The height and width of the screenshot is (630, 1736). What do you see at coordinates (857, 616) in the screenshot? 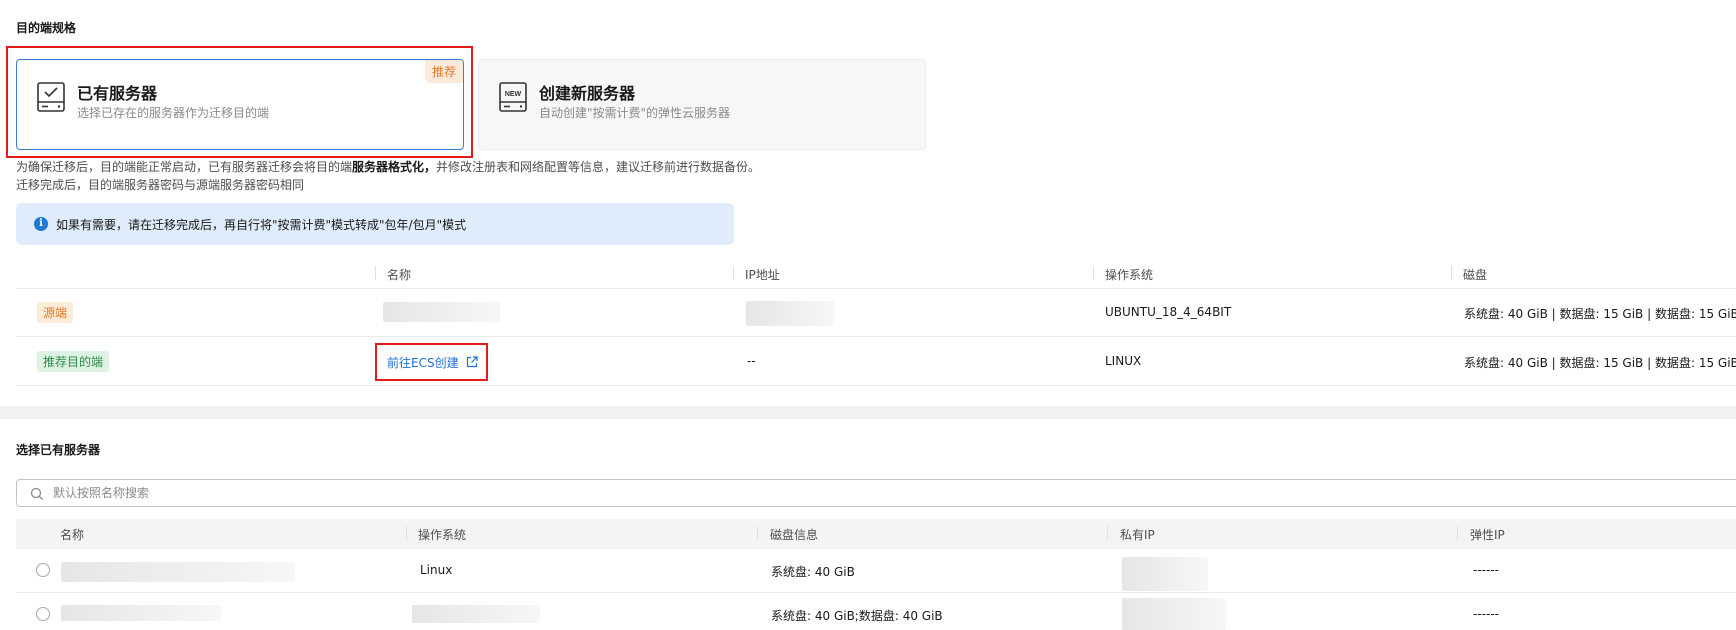
I see `server-disk: 系统盘: 40 GiB;数据盘: 40 GiB` at bounding box center [857, 616].